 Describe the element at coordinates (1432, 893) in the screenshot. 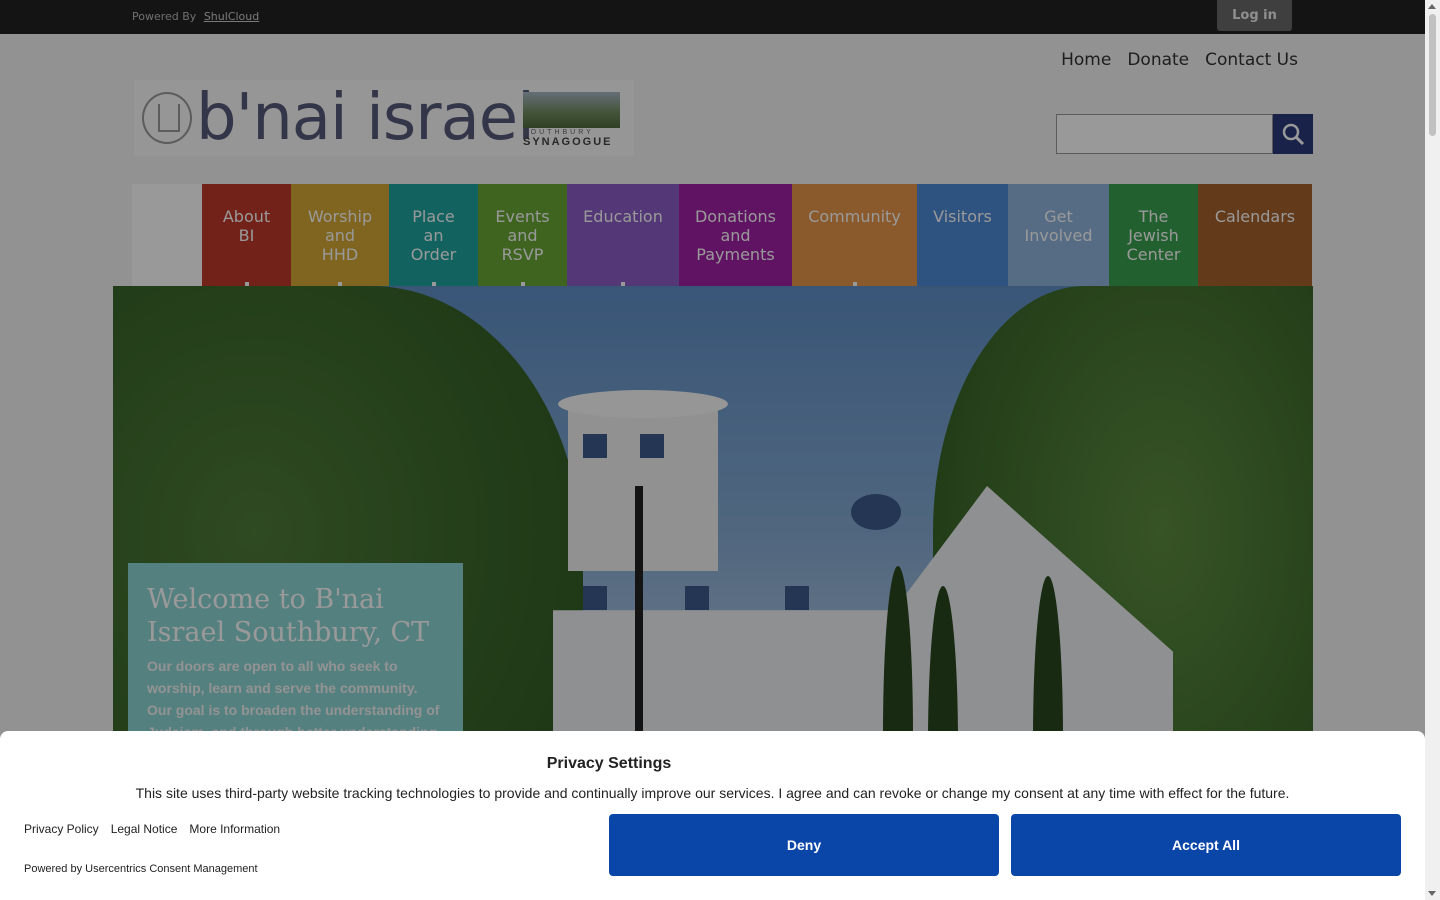

I see `scroll-down-arrow-icon` at that location.